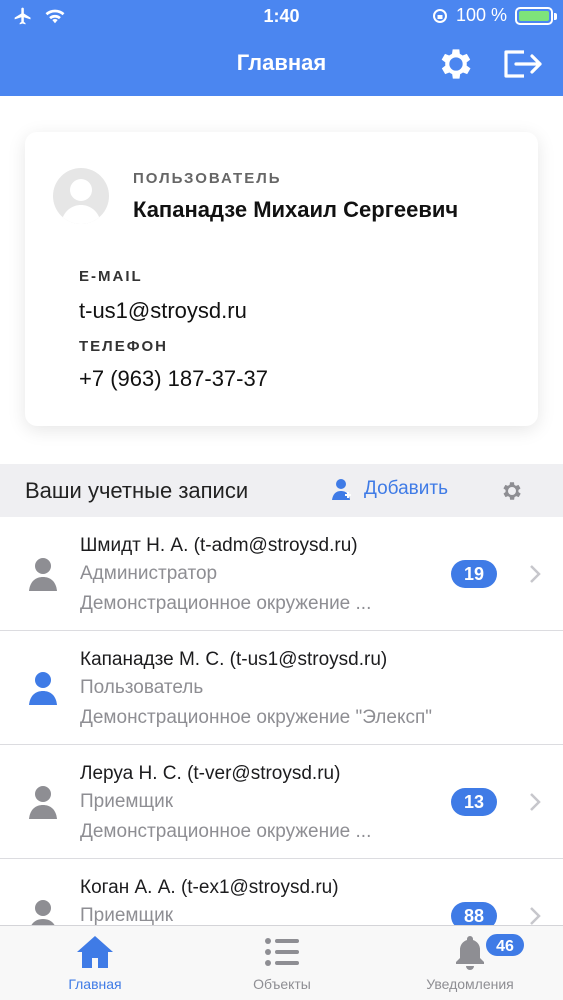 The width and height of the screenshot is (563, 1000). What do you see at coordinates (81, 201) in the screenshot?
I see `user-placeholder-icon` at bounding box center [81, 201].